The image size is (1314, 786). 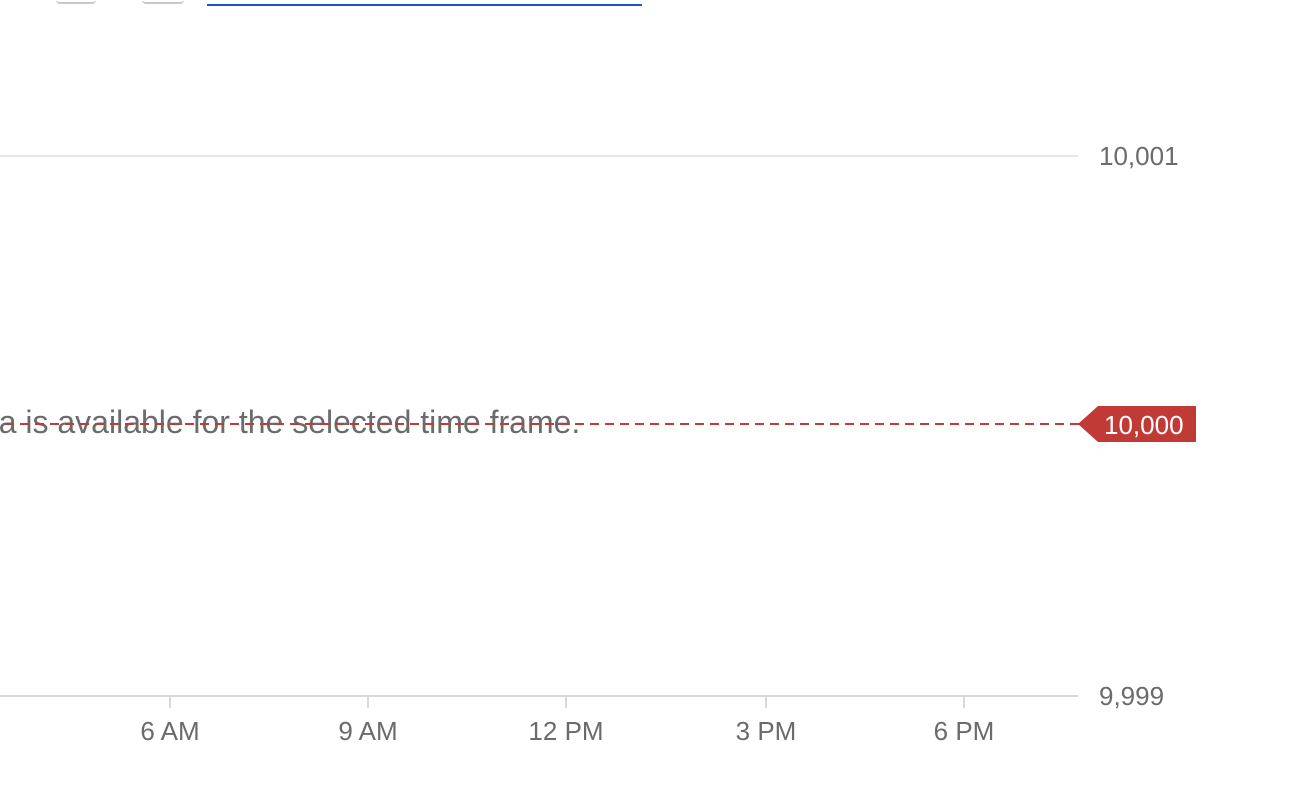 What do you see at coordinates (1139, 156) in the screenshot?
I see `y-tick-label: 10,001` at bounding box center [1139, 156].